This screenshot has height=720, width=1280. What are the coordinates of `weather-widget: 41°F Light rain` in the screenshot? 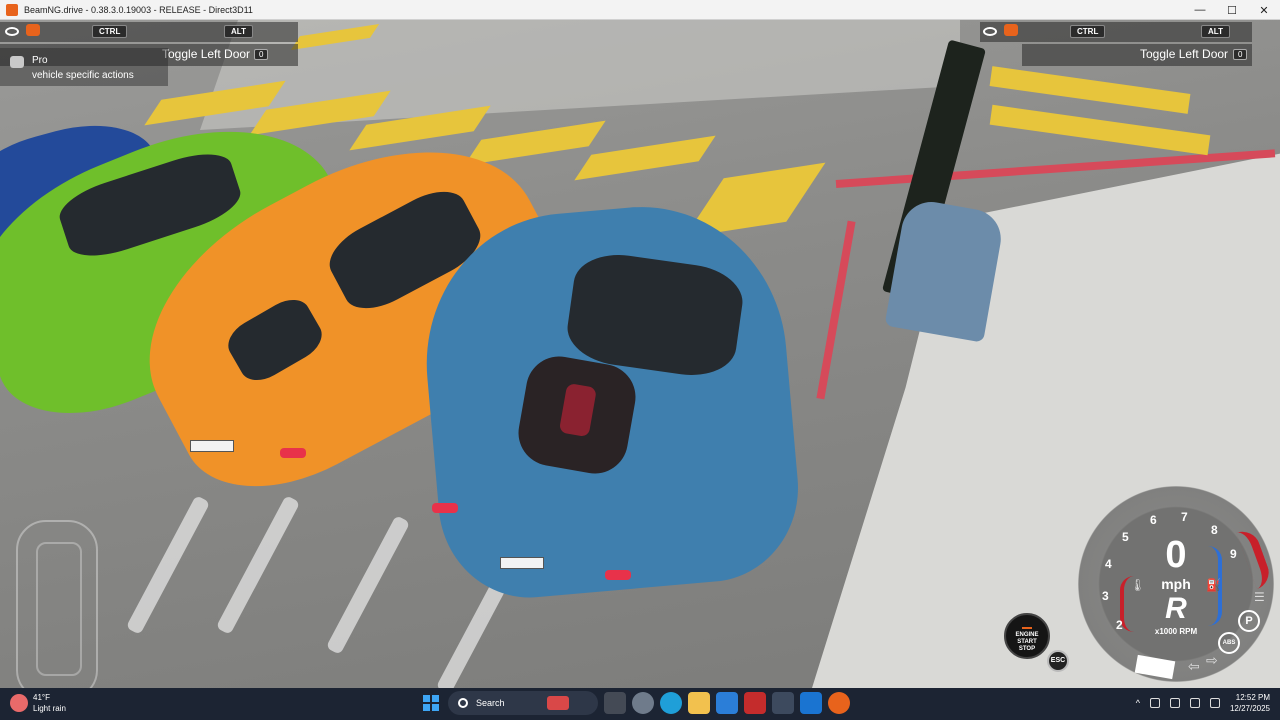 It's located at (38, 703).